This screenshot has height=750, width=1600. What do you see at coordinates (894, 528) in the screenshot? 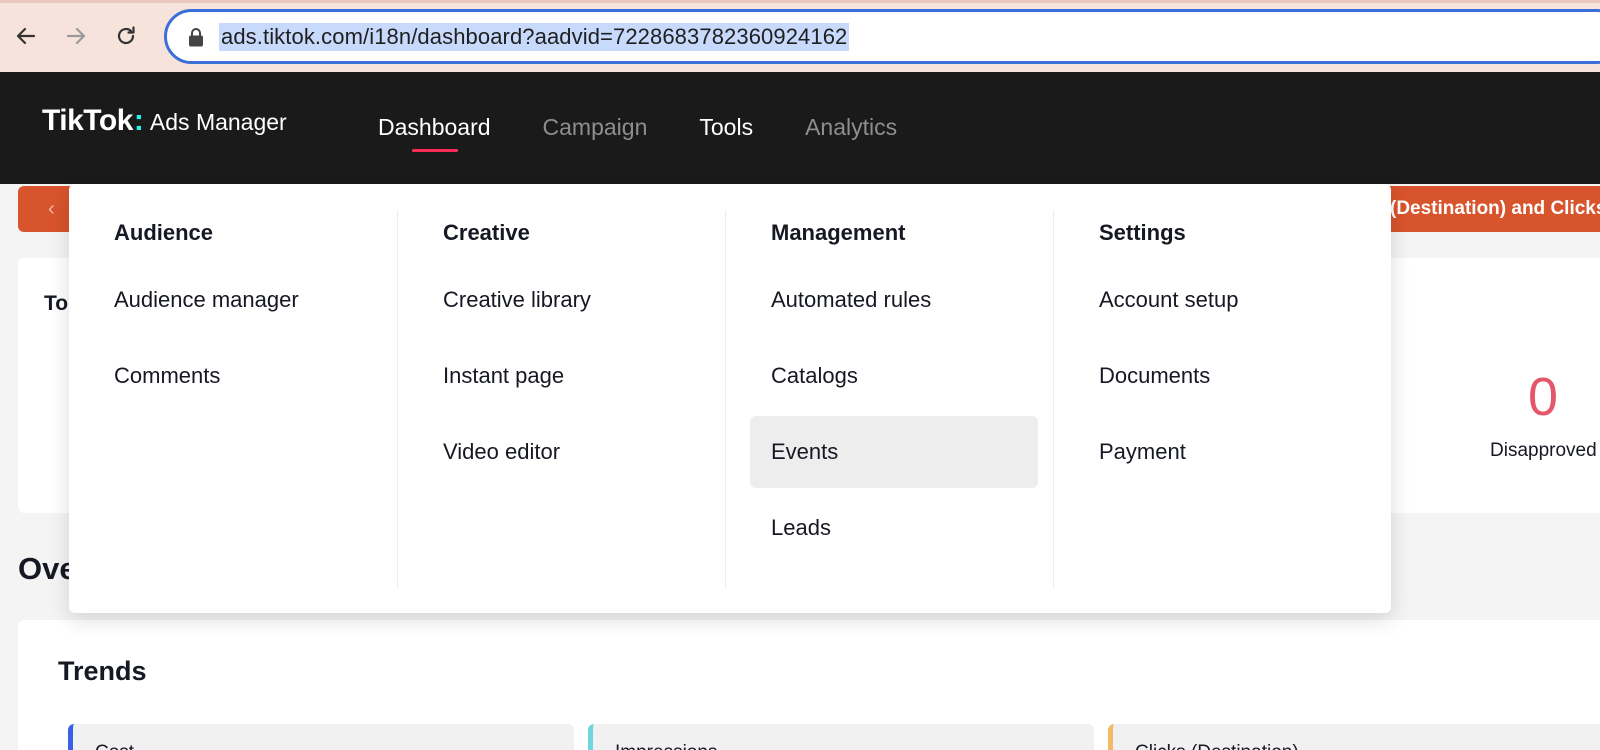
I see `menu-item-leads: Leads` at bounding box center [894, 528].